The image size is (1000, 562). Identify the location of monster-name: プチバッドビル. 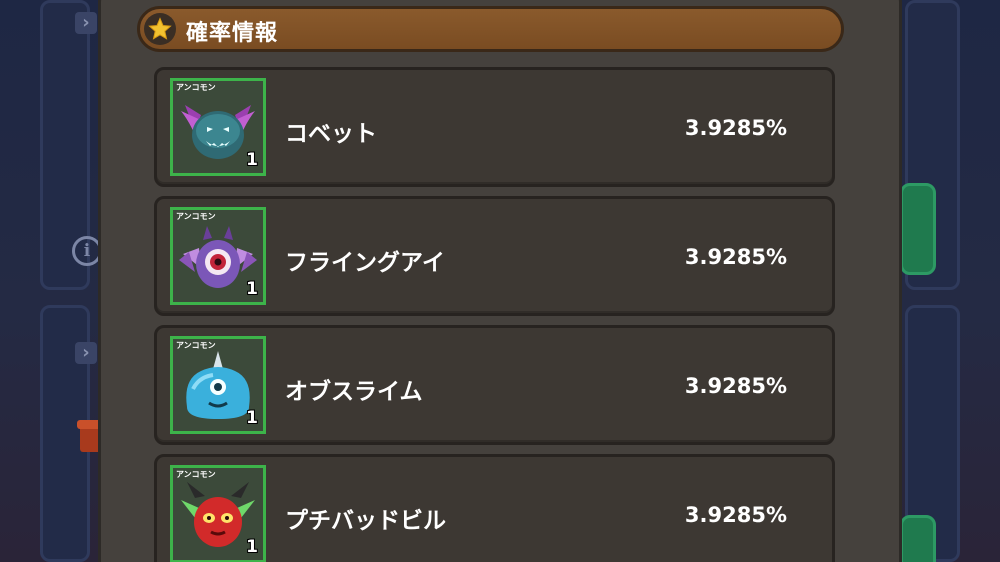
(365, 521).